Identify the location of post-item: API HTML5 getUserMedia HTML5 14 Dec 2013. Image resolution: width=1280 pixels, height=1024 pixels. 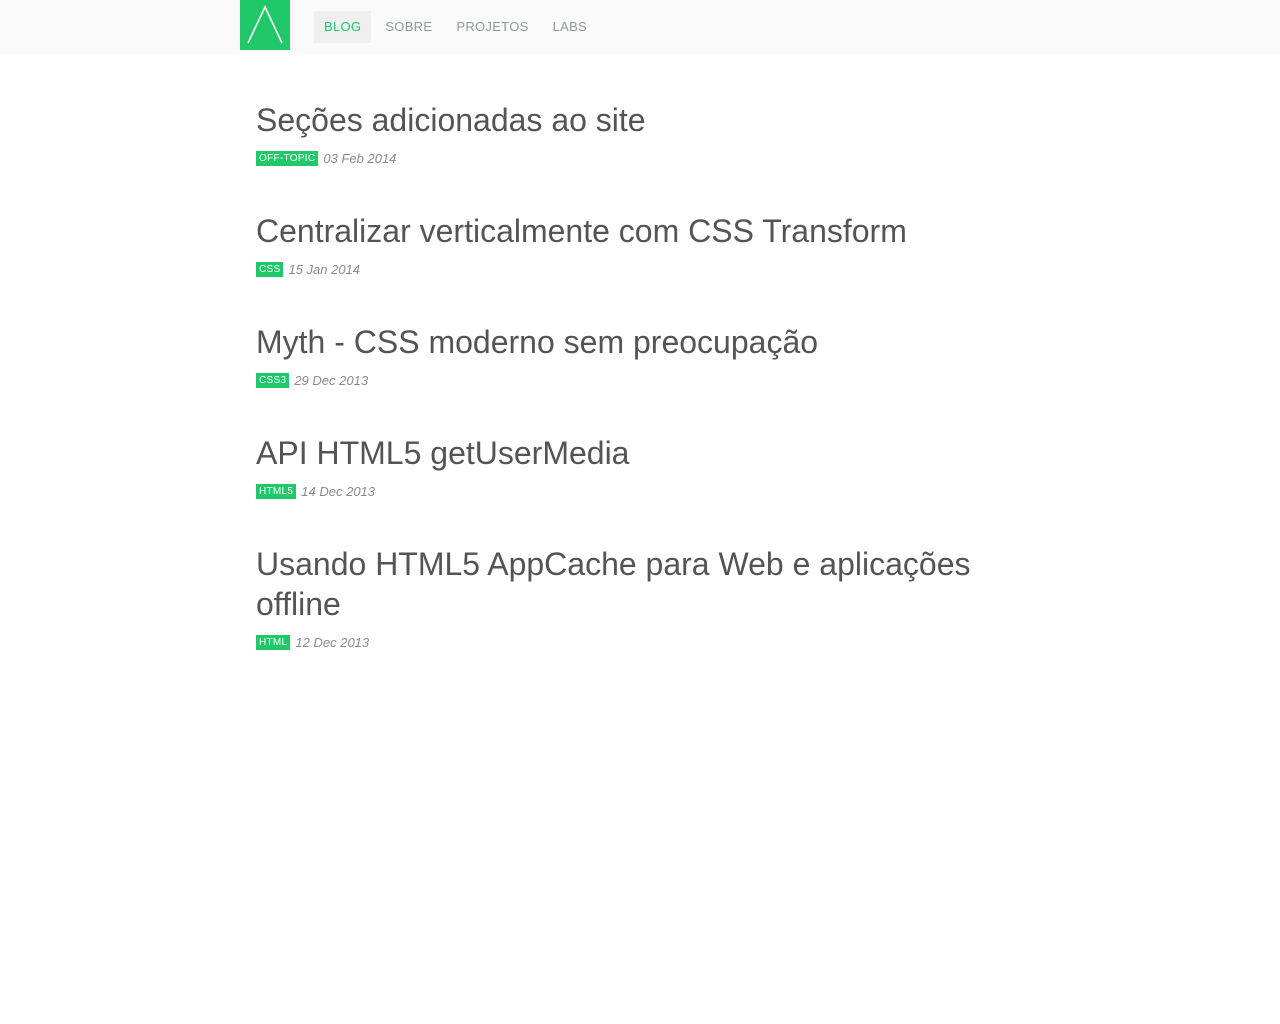
(636, 466).